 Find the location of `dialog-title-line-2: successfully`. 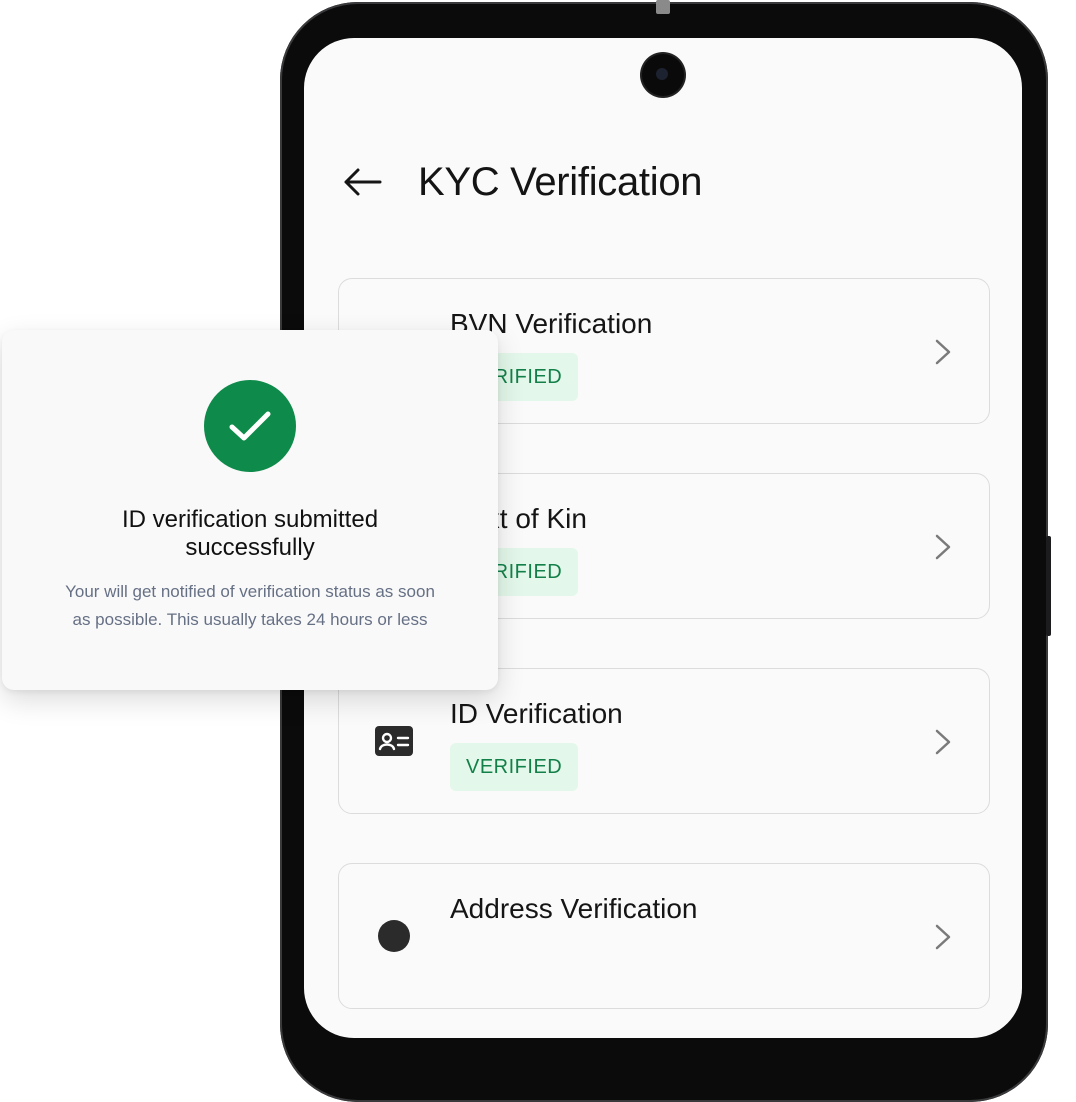

dialog-title-line-2: successfully is located at coordinates (250, 547).